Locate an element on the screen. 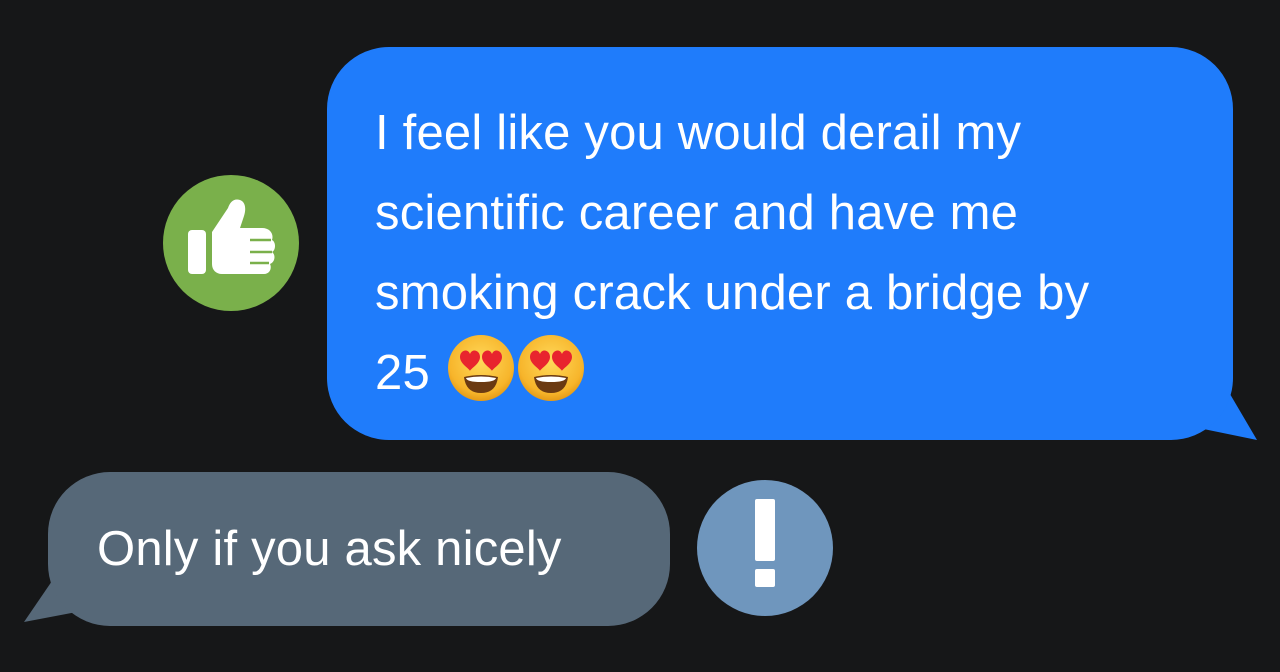 The image size is (1280, 672). received-message-bubble: Only if you ask nicely is located at coordinates (359, 549).